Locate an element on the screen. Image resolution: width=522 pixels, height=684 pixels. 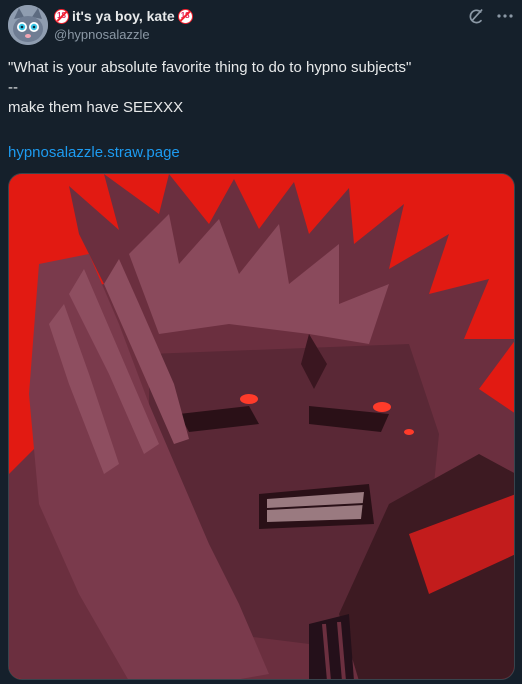
tweet-text-line: -- is located at coordinates (13, 87).